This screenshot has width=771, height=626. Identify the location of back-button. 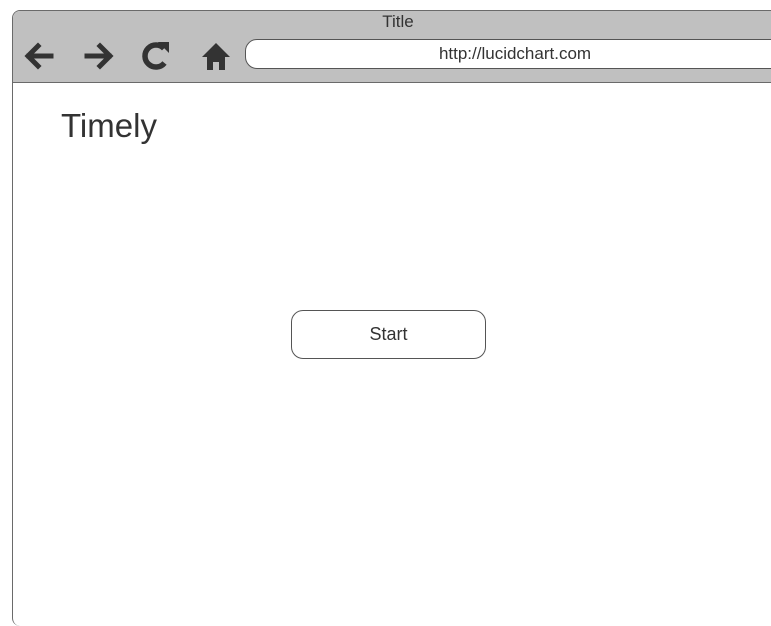
(38, 56).